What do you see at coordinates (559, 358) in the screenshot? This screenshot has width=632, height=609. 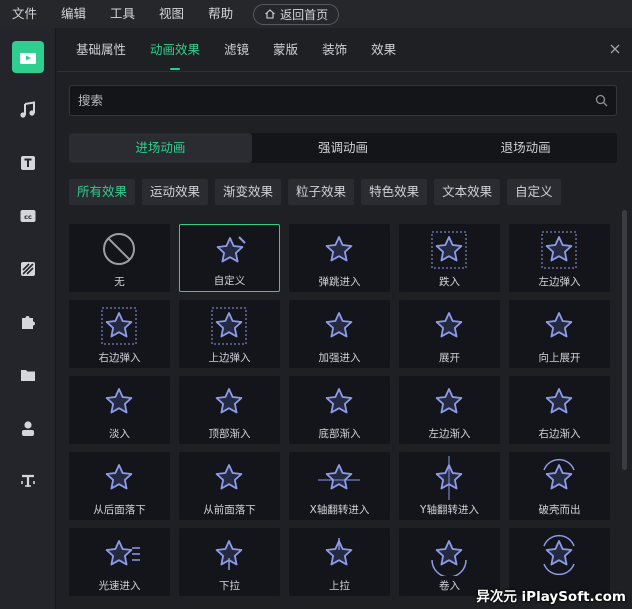 I see `animation-item-label: 向上展开` at bounding box center [559, 358].